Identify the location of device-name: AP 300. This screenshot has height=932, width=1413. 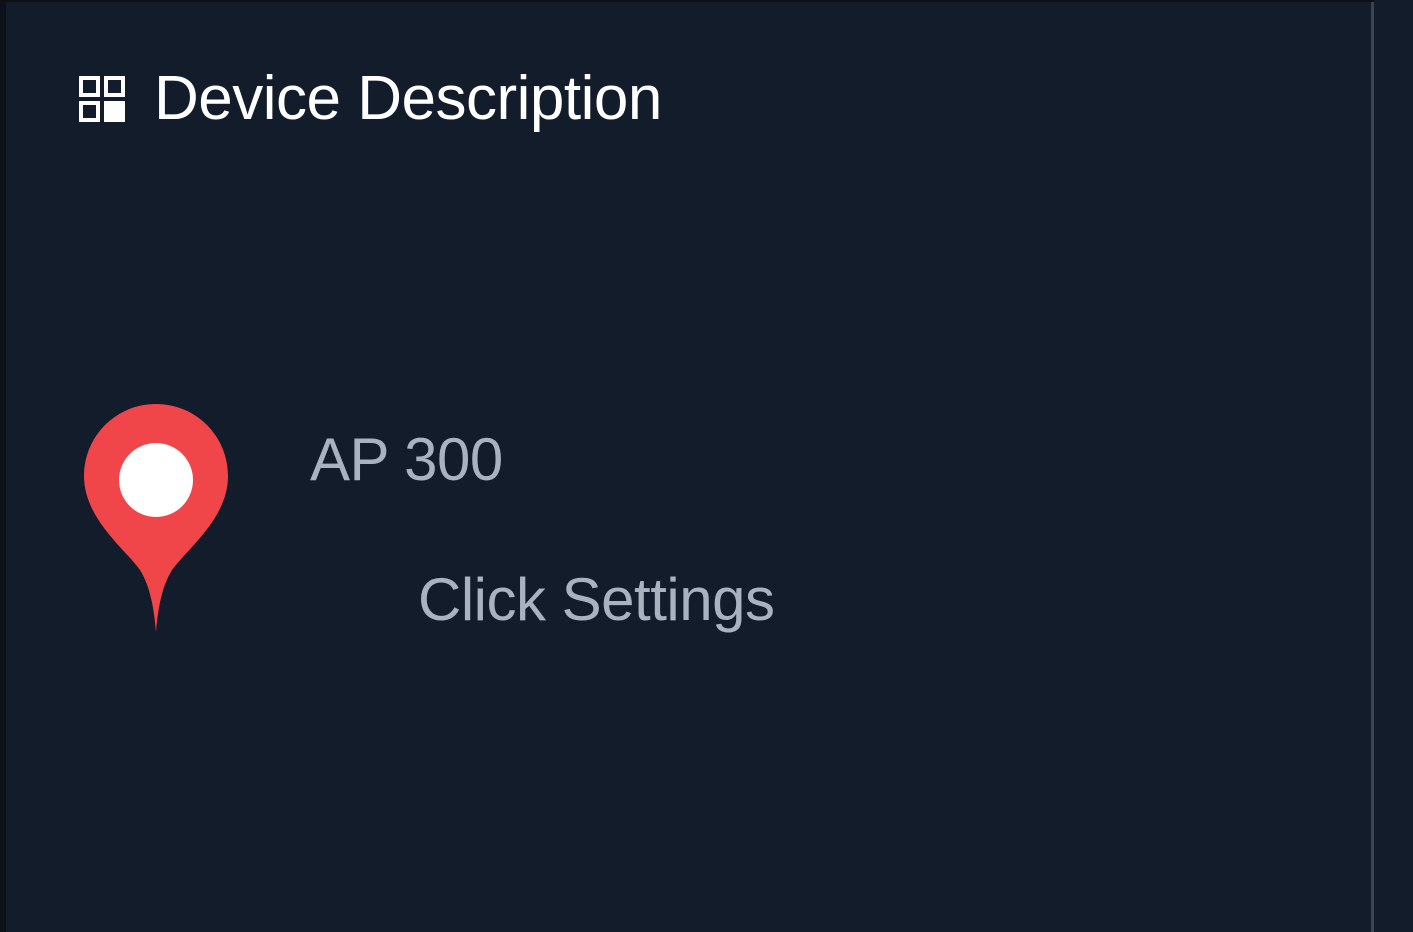
(406, 459).